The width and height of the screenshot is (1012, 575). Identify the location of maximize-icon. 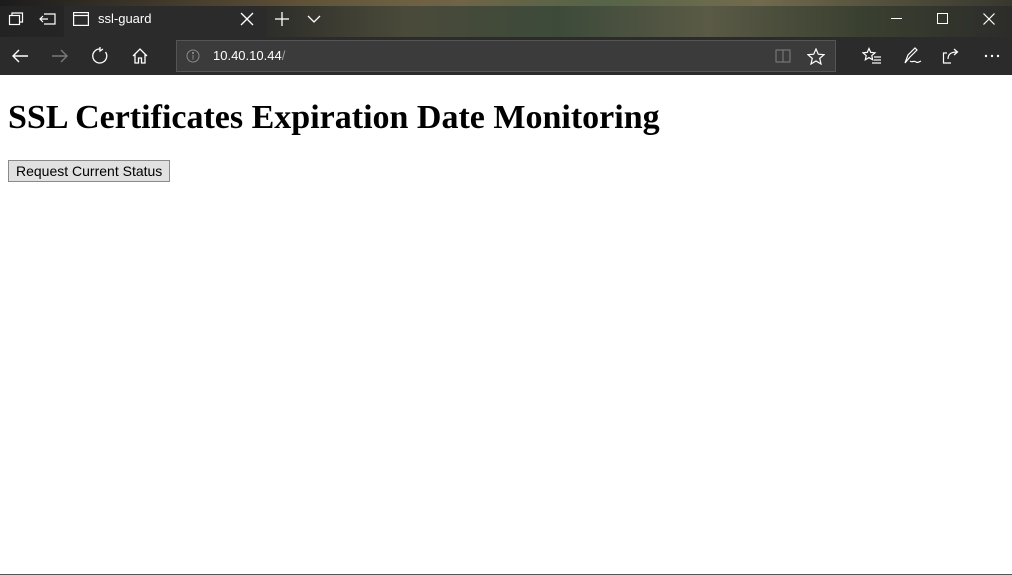
(943, 18).